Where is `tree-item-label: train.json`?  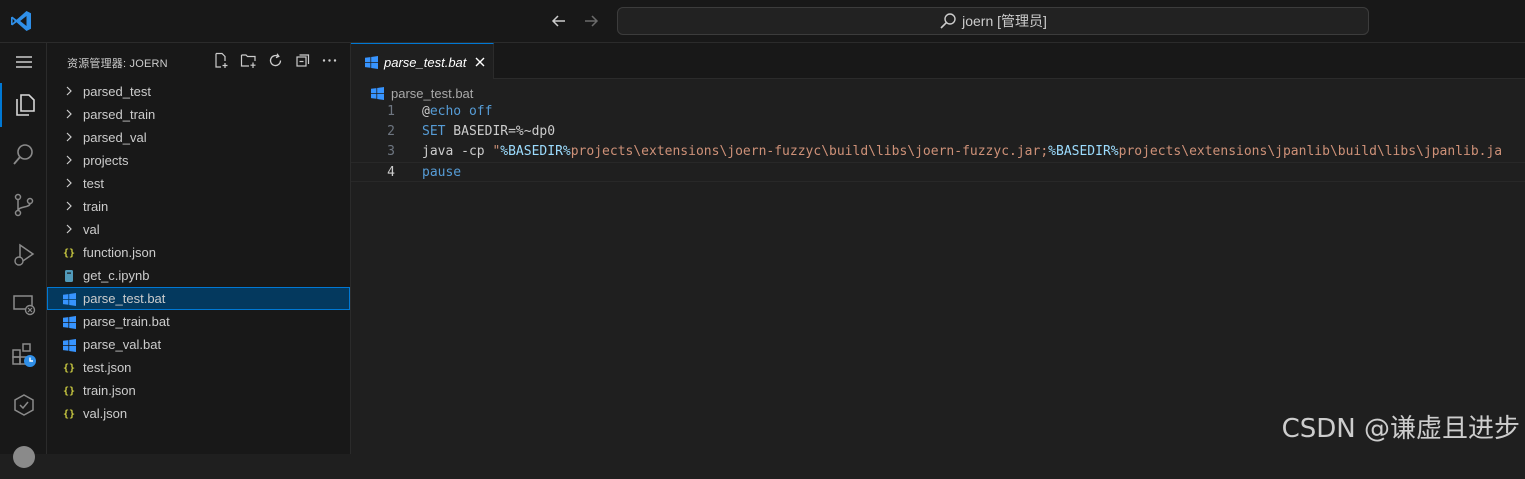
tree-item-label: train.json is located at coordinates (109, 390).